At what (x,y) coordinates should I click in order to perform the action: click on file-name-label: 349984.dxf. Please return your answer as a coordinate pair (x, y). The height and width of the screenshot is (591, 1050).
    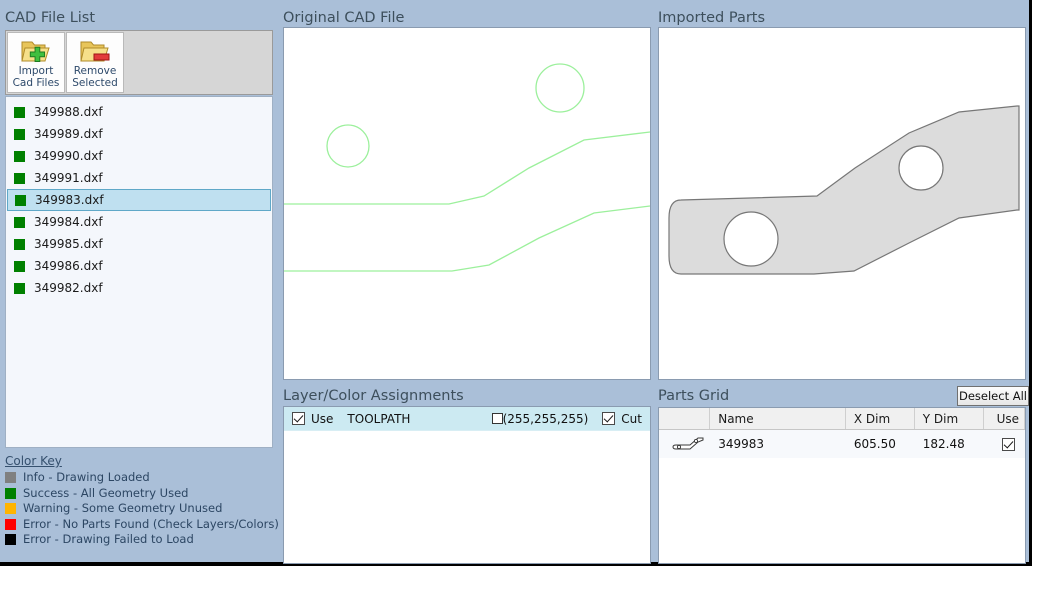
    Looking at the image, I should click on (68, 222).